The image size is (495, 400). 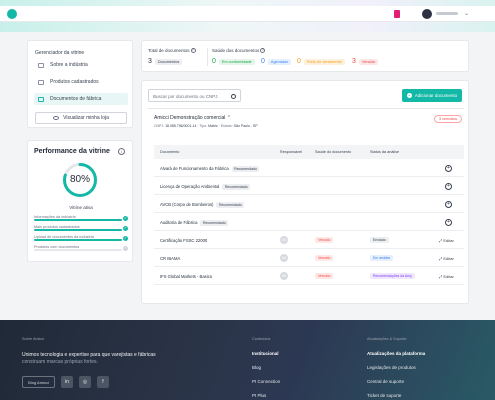 I want to click on stat-vencido: 3 Vencido, so click(x=365, y=61).